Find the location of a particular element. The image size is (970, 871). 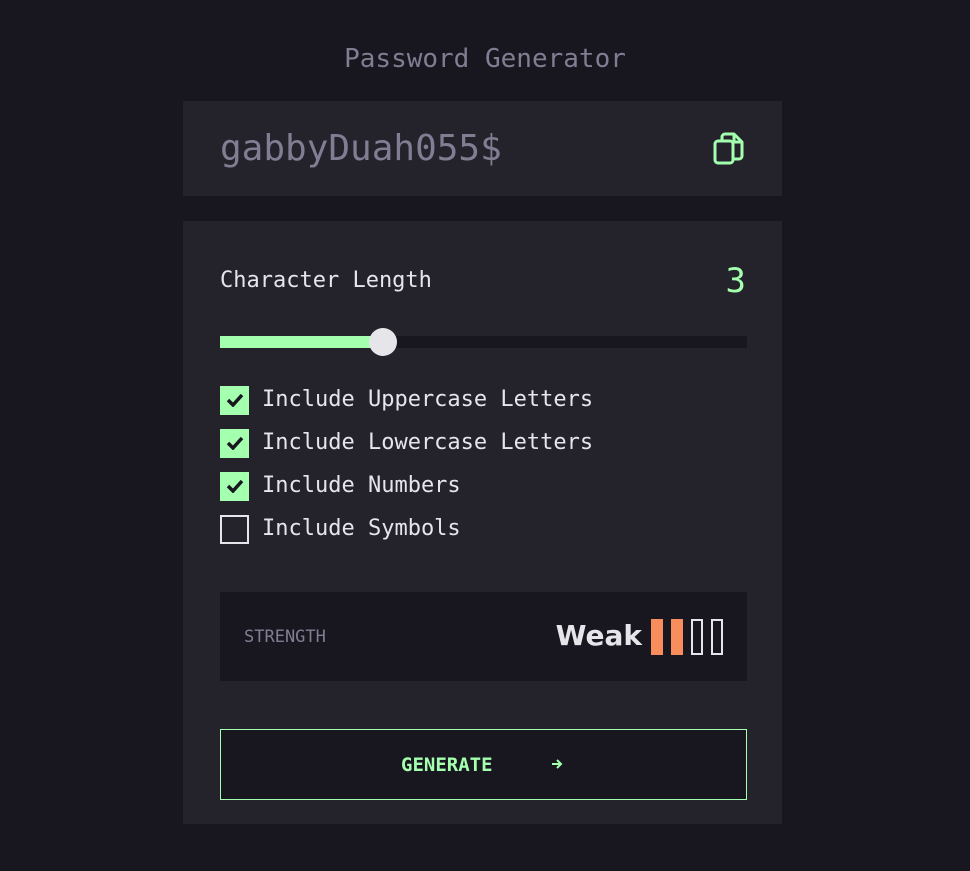

password-display: gabbyDuah055$ is located at coordinates (482, 148).